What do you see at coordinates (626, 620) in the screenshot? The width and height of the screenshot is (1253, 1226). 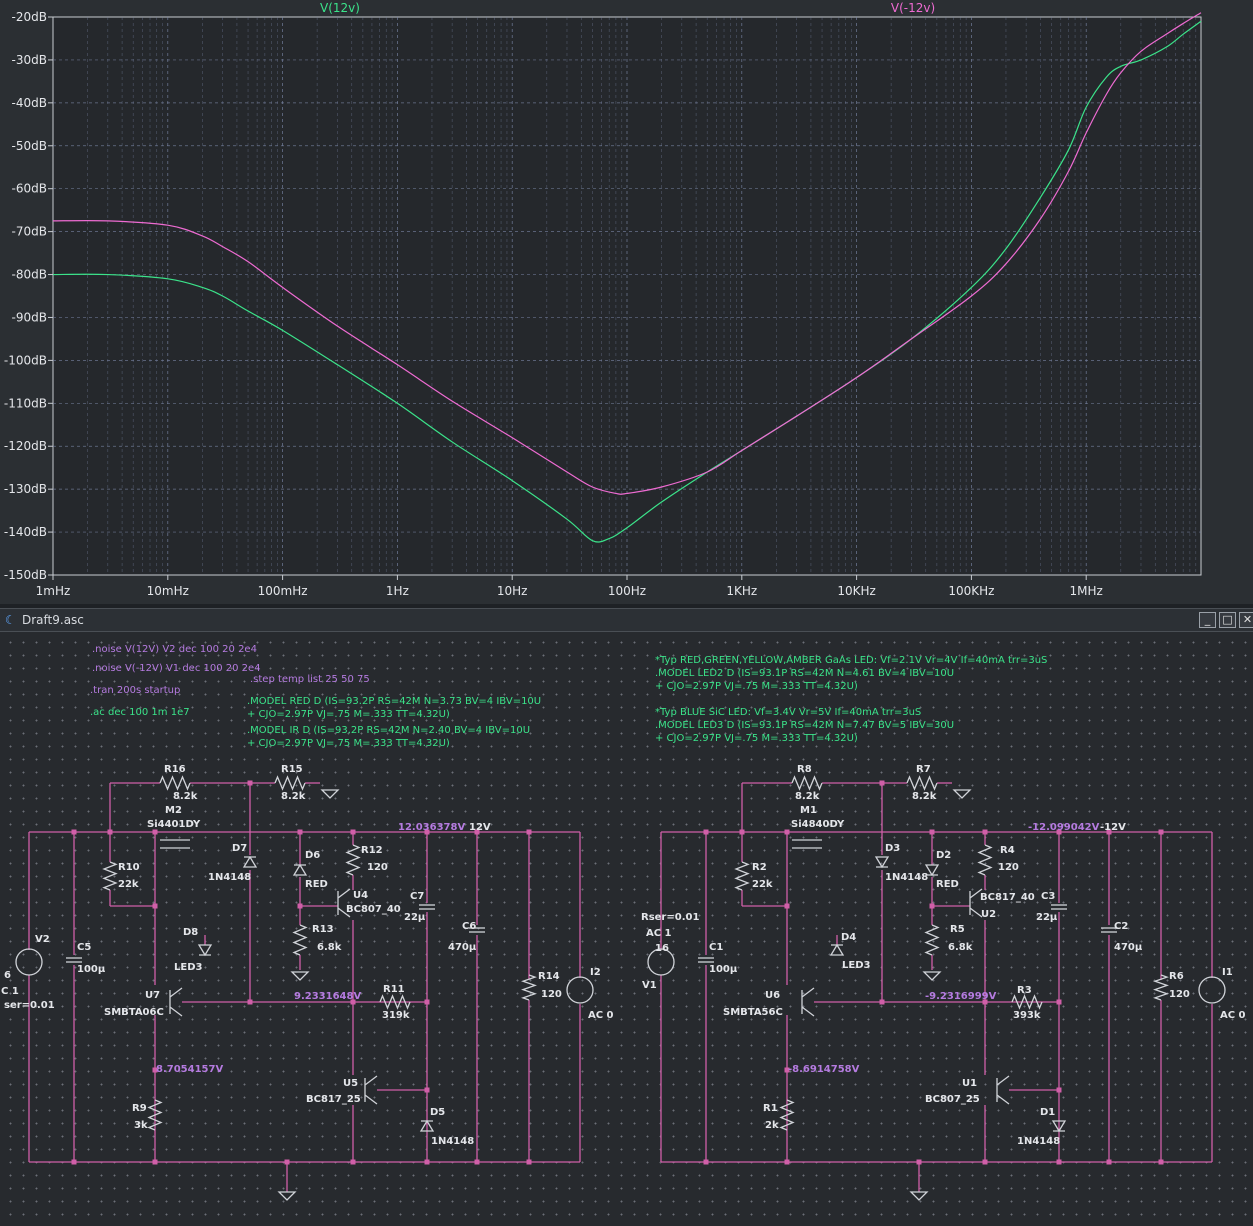 I see `schematic-titlebar: ☾ Draft9.asc _ □ ✕` at bounding box center [626, 620].